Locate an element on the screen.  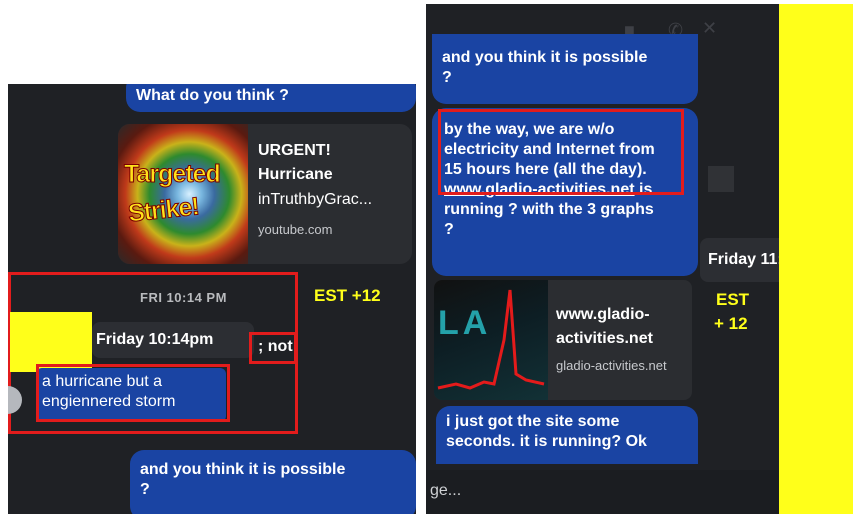
thumbnail-text-targeted: Targeted is located at coordinates (173, 174).